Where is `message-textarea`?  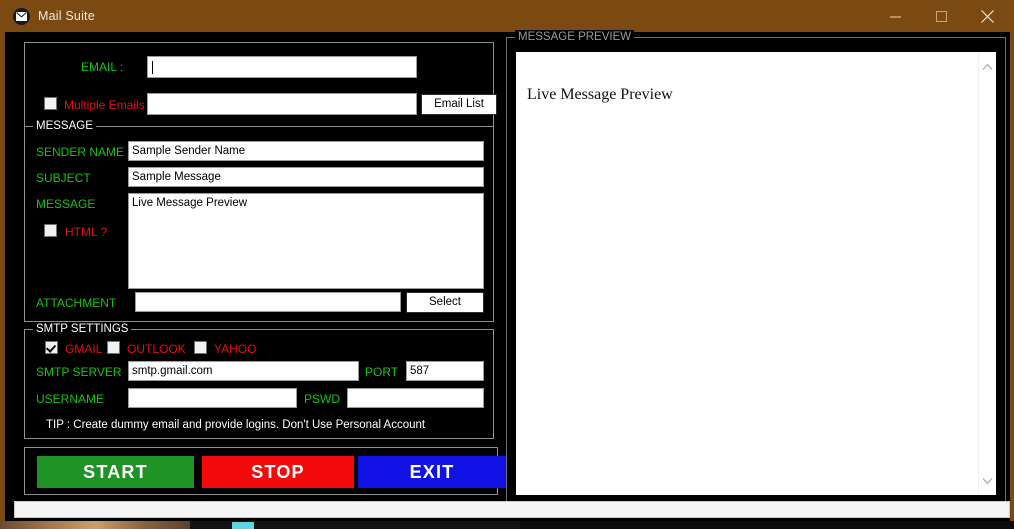 message-textarea is located at coordinates (306, 241).